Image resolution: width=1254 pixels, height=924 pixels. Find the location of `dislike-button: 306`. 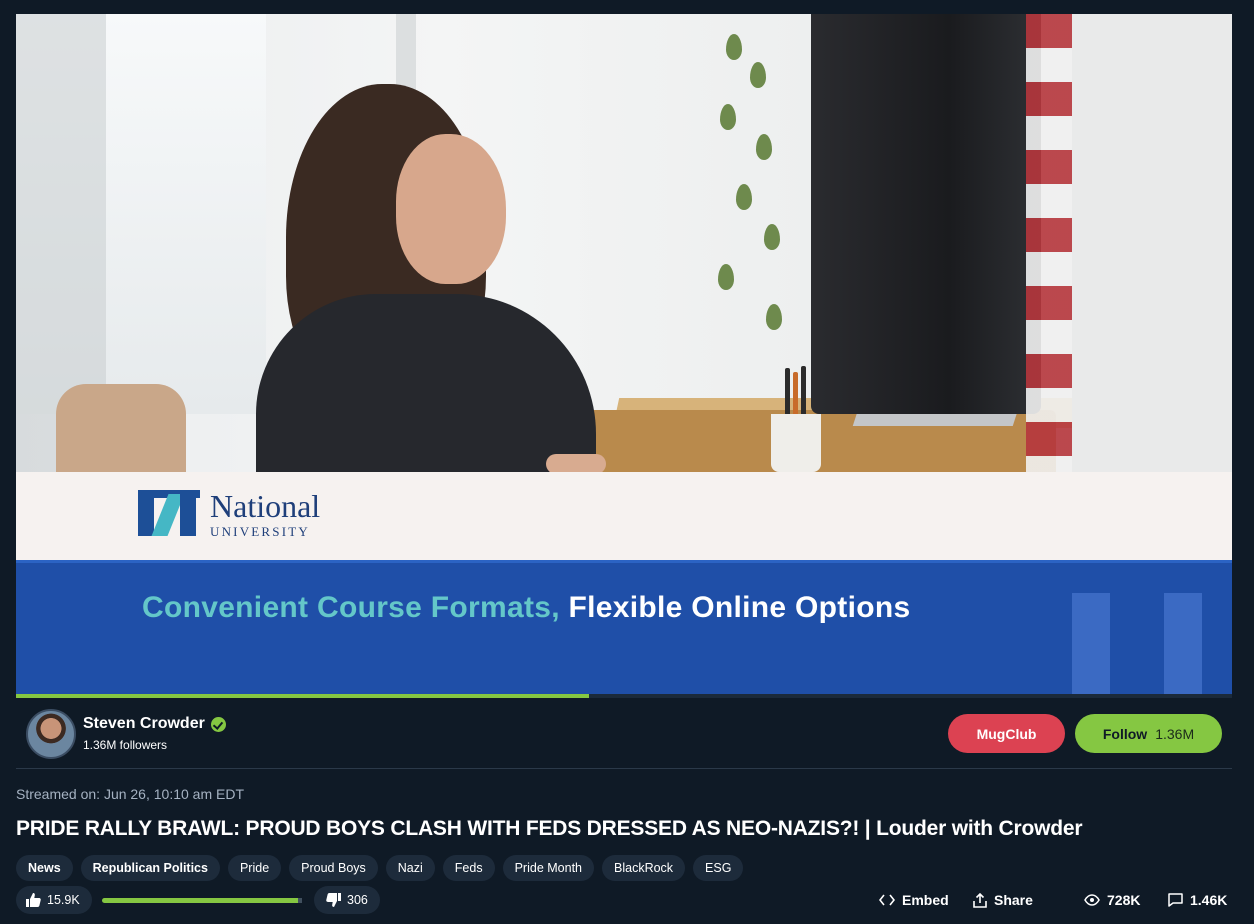

dislike-button: 306 is located at coordinates (347, 900).